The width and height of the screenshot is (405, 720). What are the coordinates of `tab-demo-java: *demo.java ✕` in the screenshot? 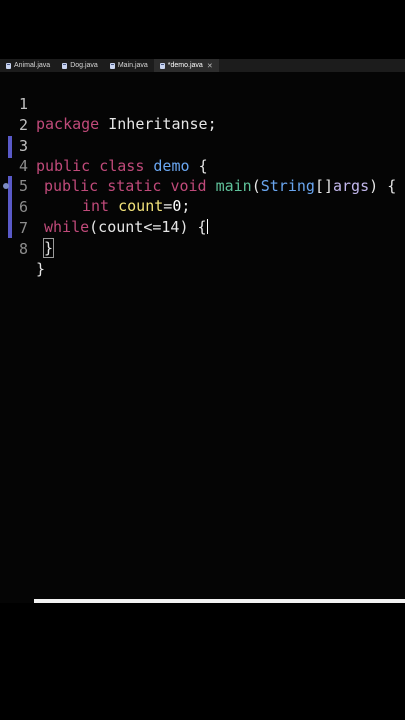 It's located at (186, 65).